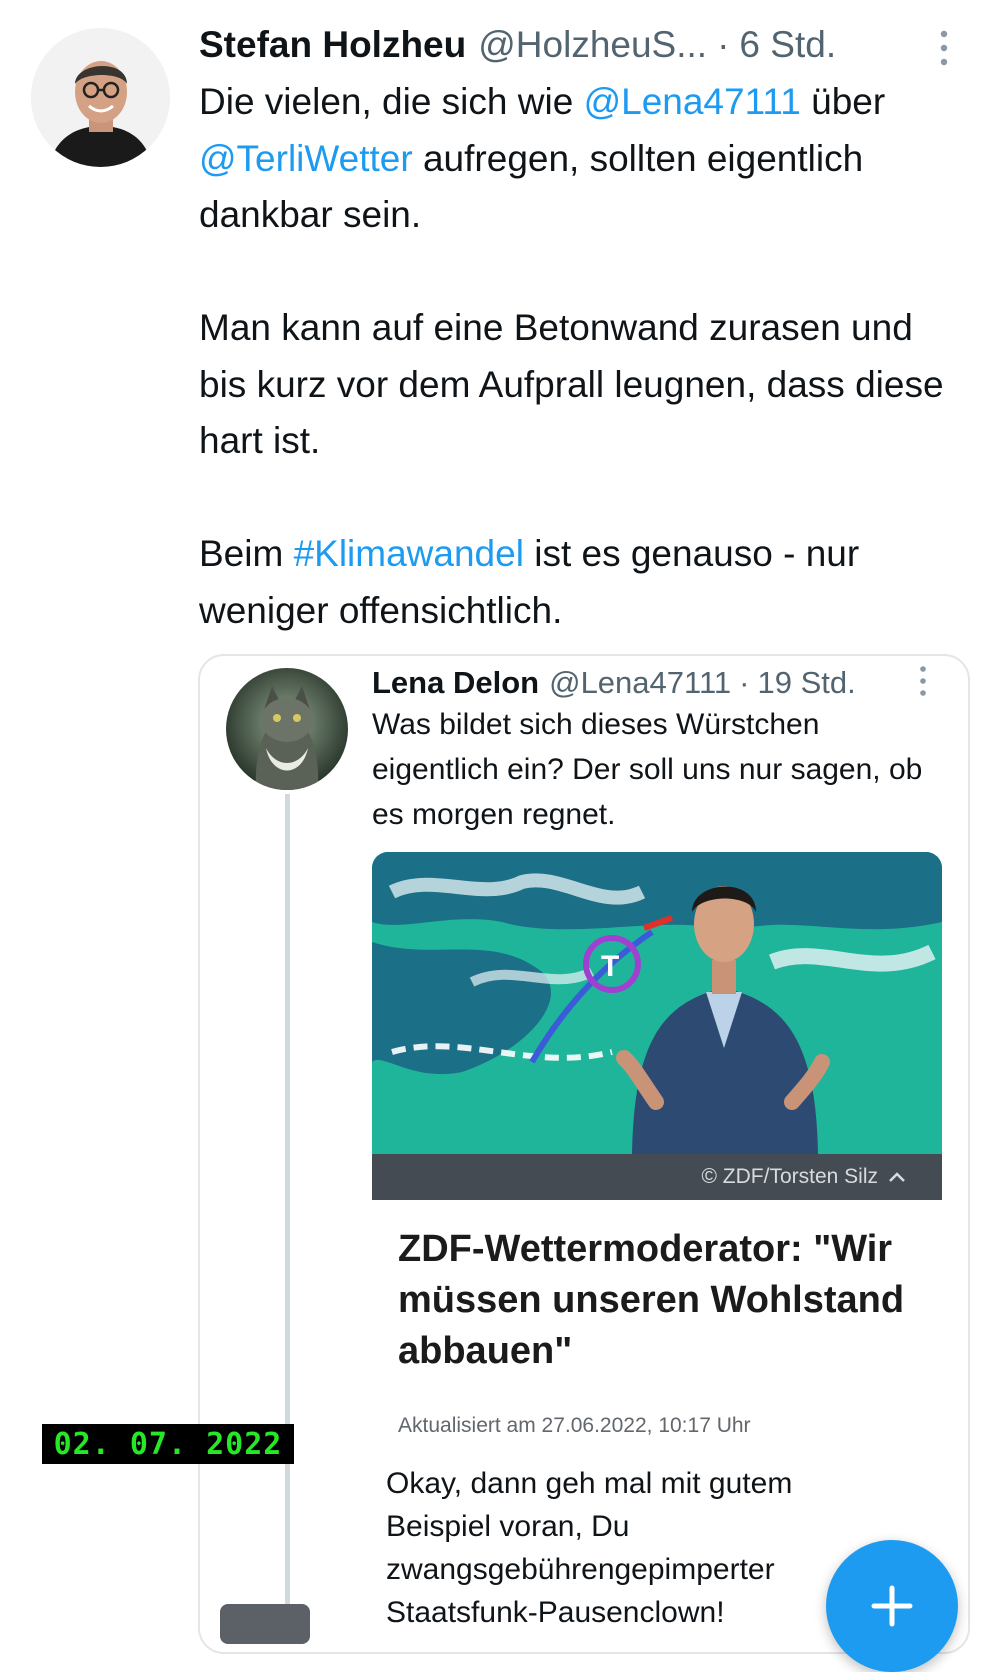 This screenshot has width=1000, height=1672. I want to click on image-caption: © ZDF/Torsten Silz, so click(789, 1176).